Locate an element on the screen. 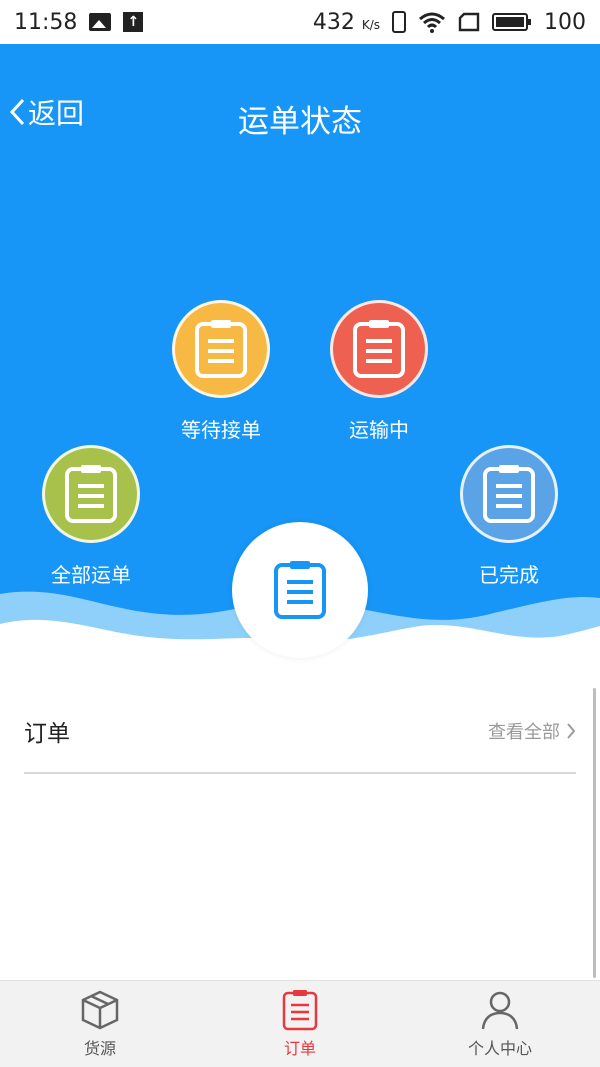  status-all: 全部运单 is located at coordinates (91, 516).